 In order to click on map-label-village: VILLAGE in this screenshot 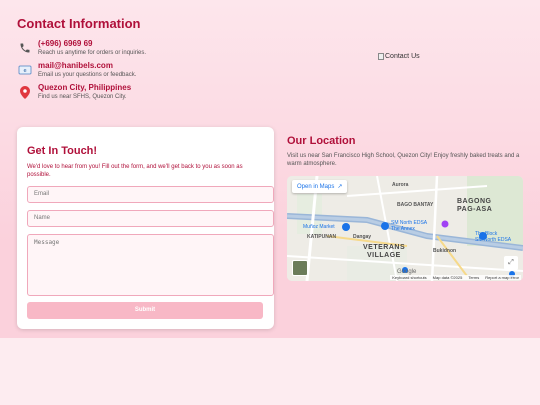, I will do `click(384, 255)`.